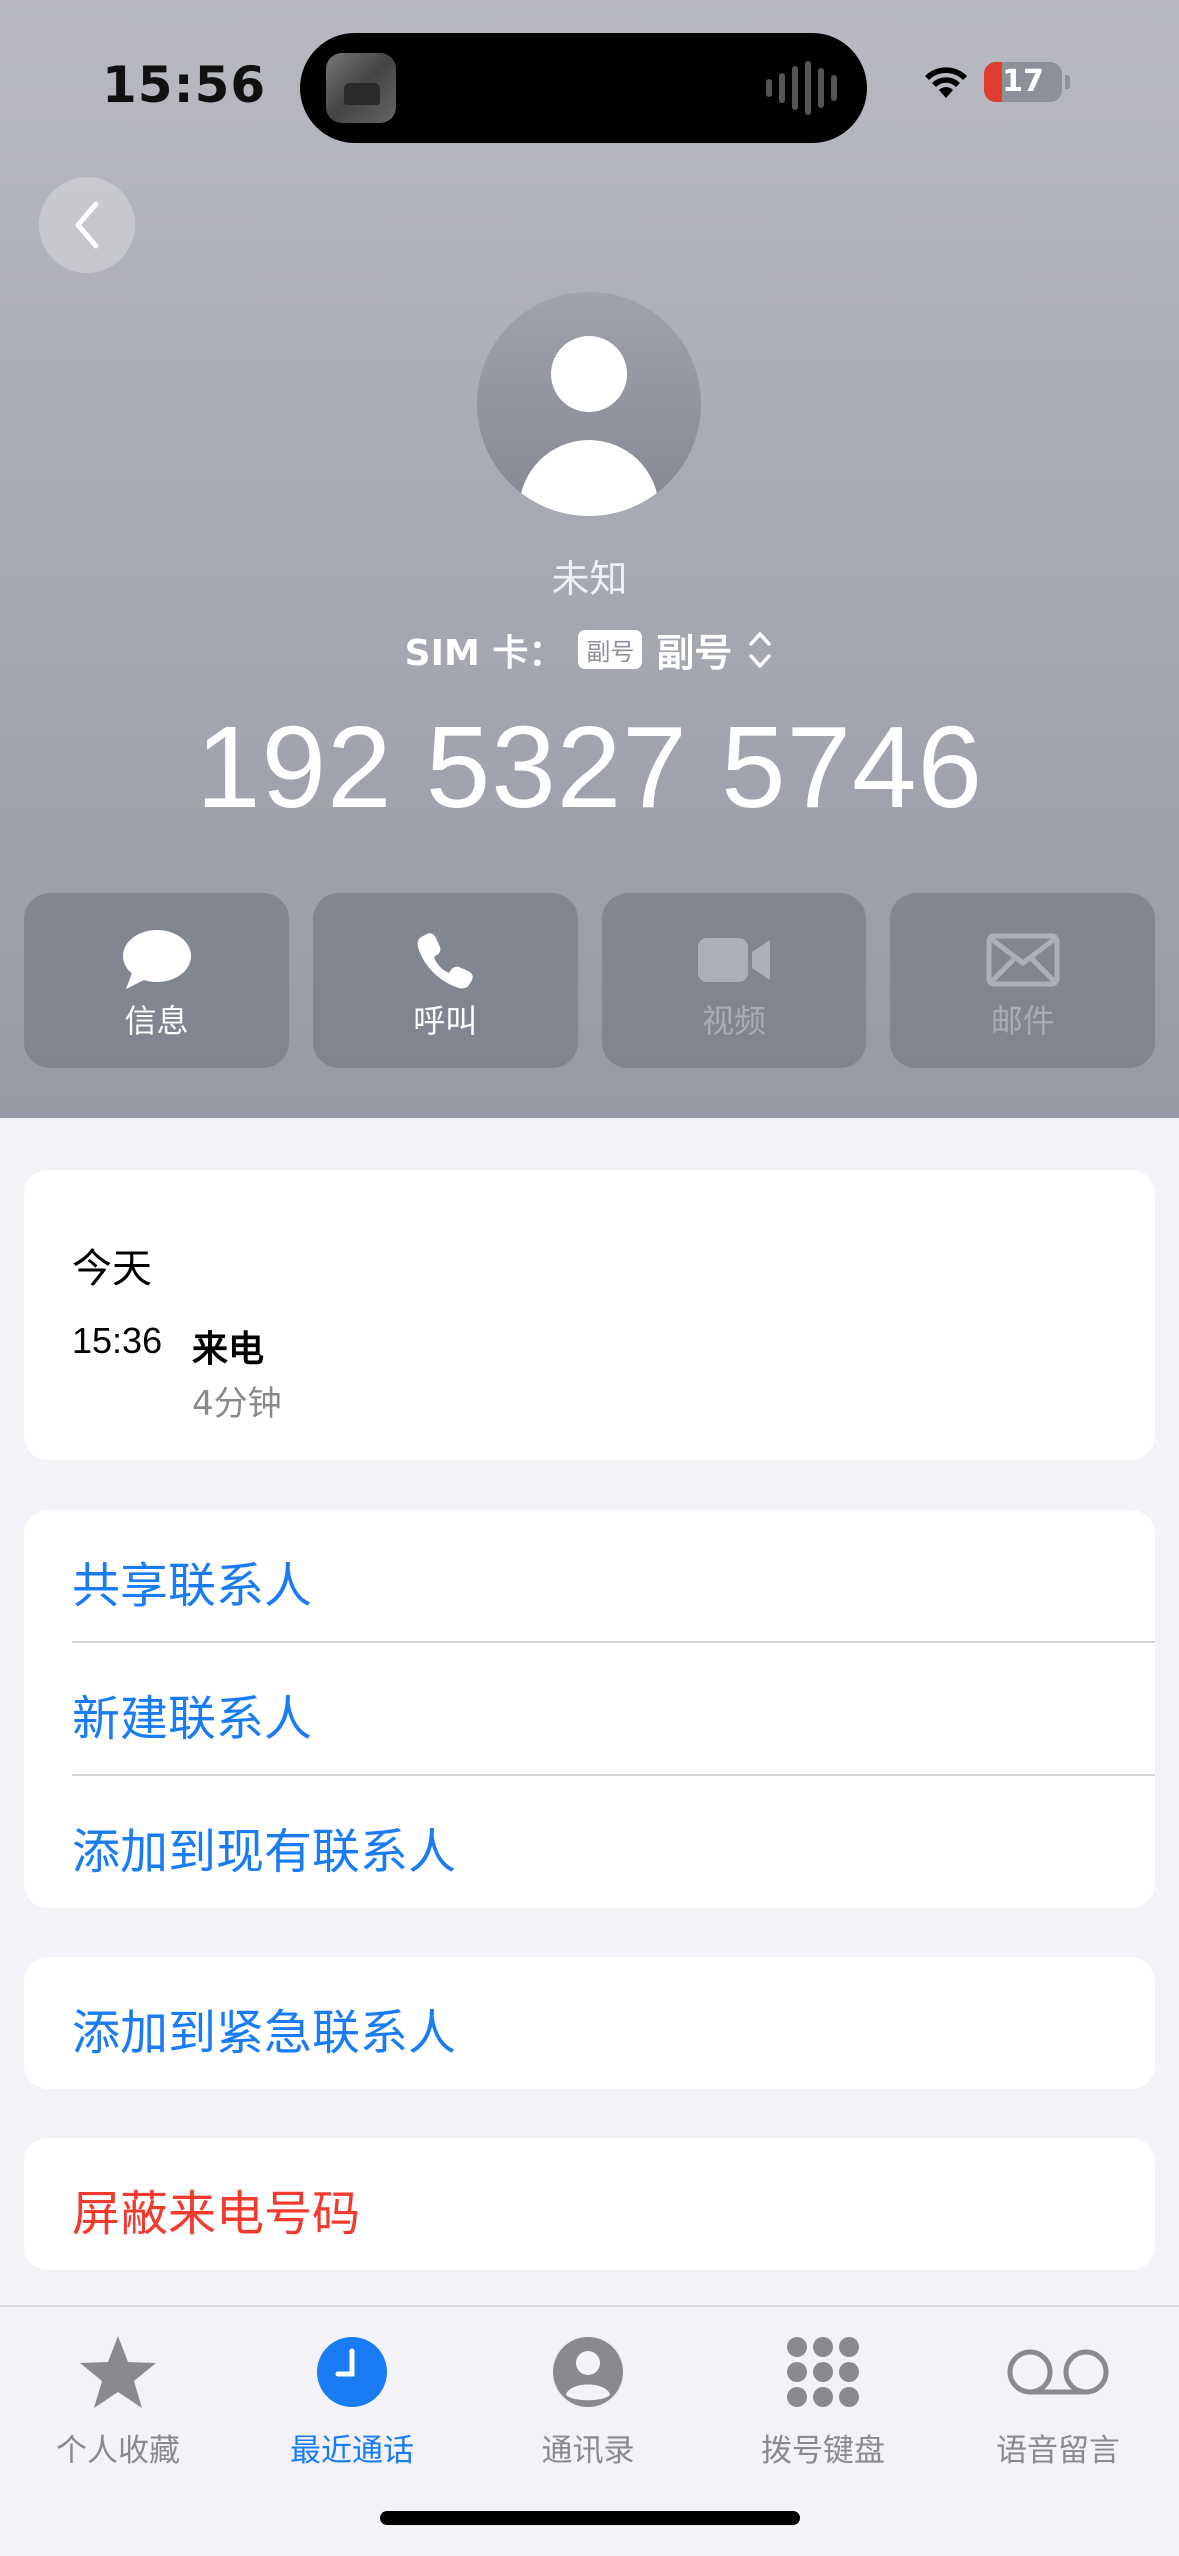  Describe the element at coordinates (237, 1404) in the screenshot. I see `call-duration: 4分钟` at that location.